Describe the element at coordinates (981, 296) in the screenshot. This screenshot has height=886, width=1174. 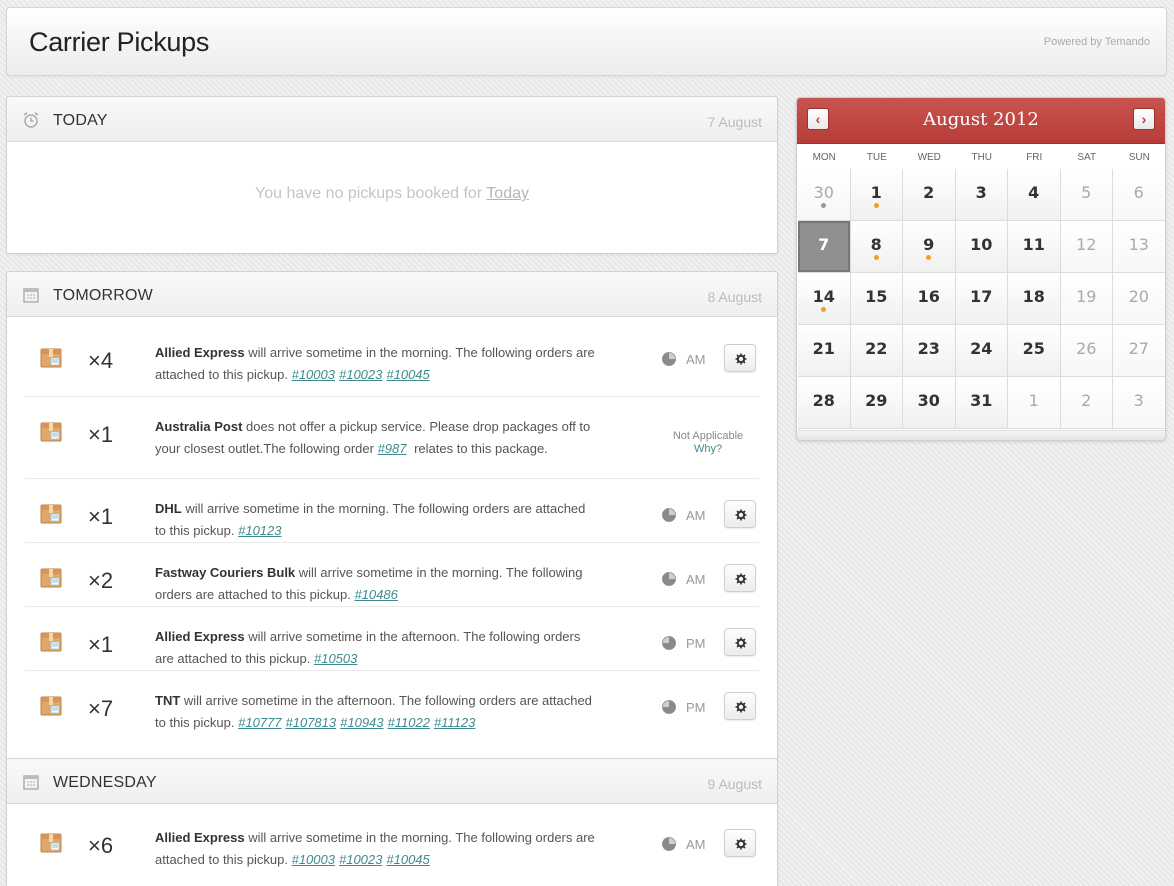
I see `day-number: 17` at that location.